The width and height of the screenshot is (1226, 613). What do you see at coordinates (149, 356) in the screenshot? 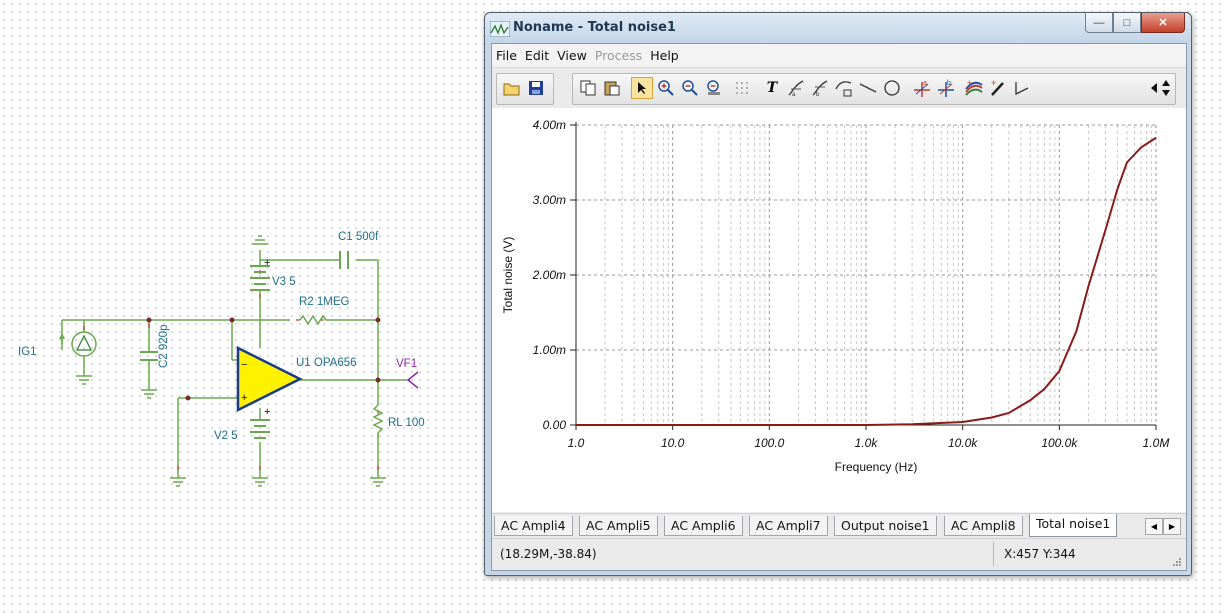
I see `capacitor-c2` at bounding box center [149, 356].